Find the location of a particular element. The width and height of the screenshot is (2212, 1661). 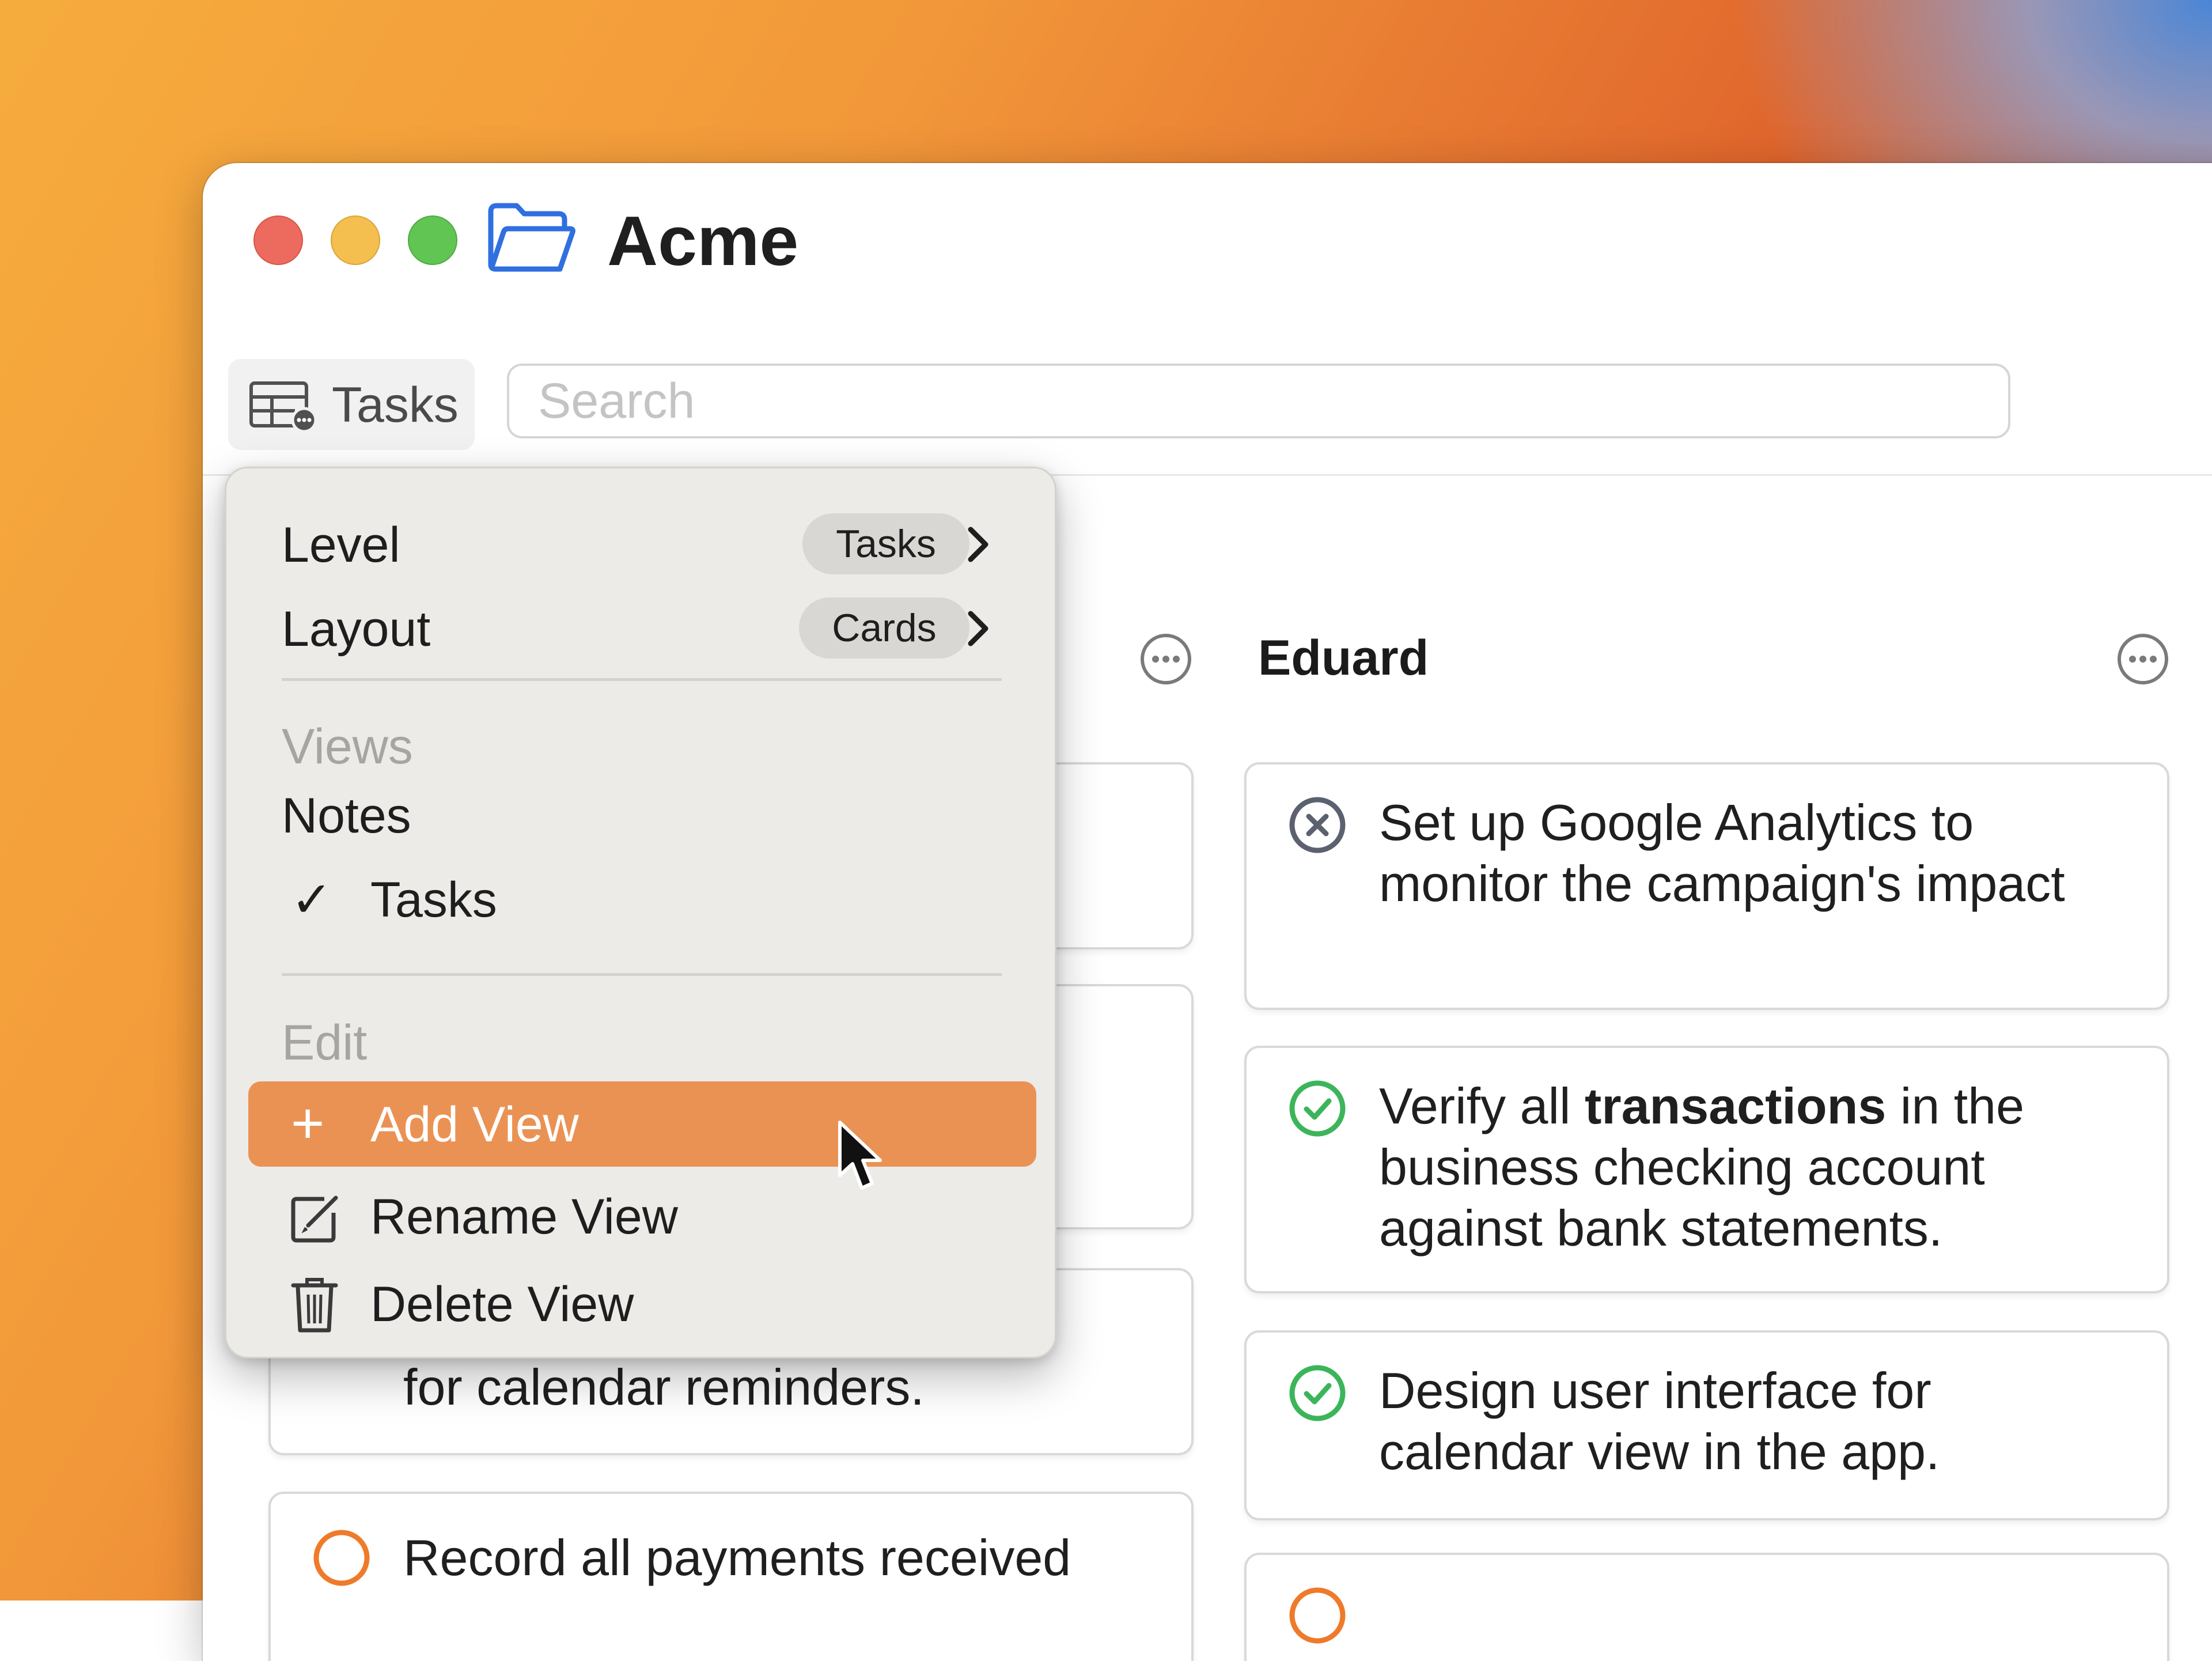

folder-open-icon is located at coordinates (531, 237).